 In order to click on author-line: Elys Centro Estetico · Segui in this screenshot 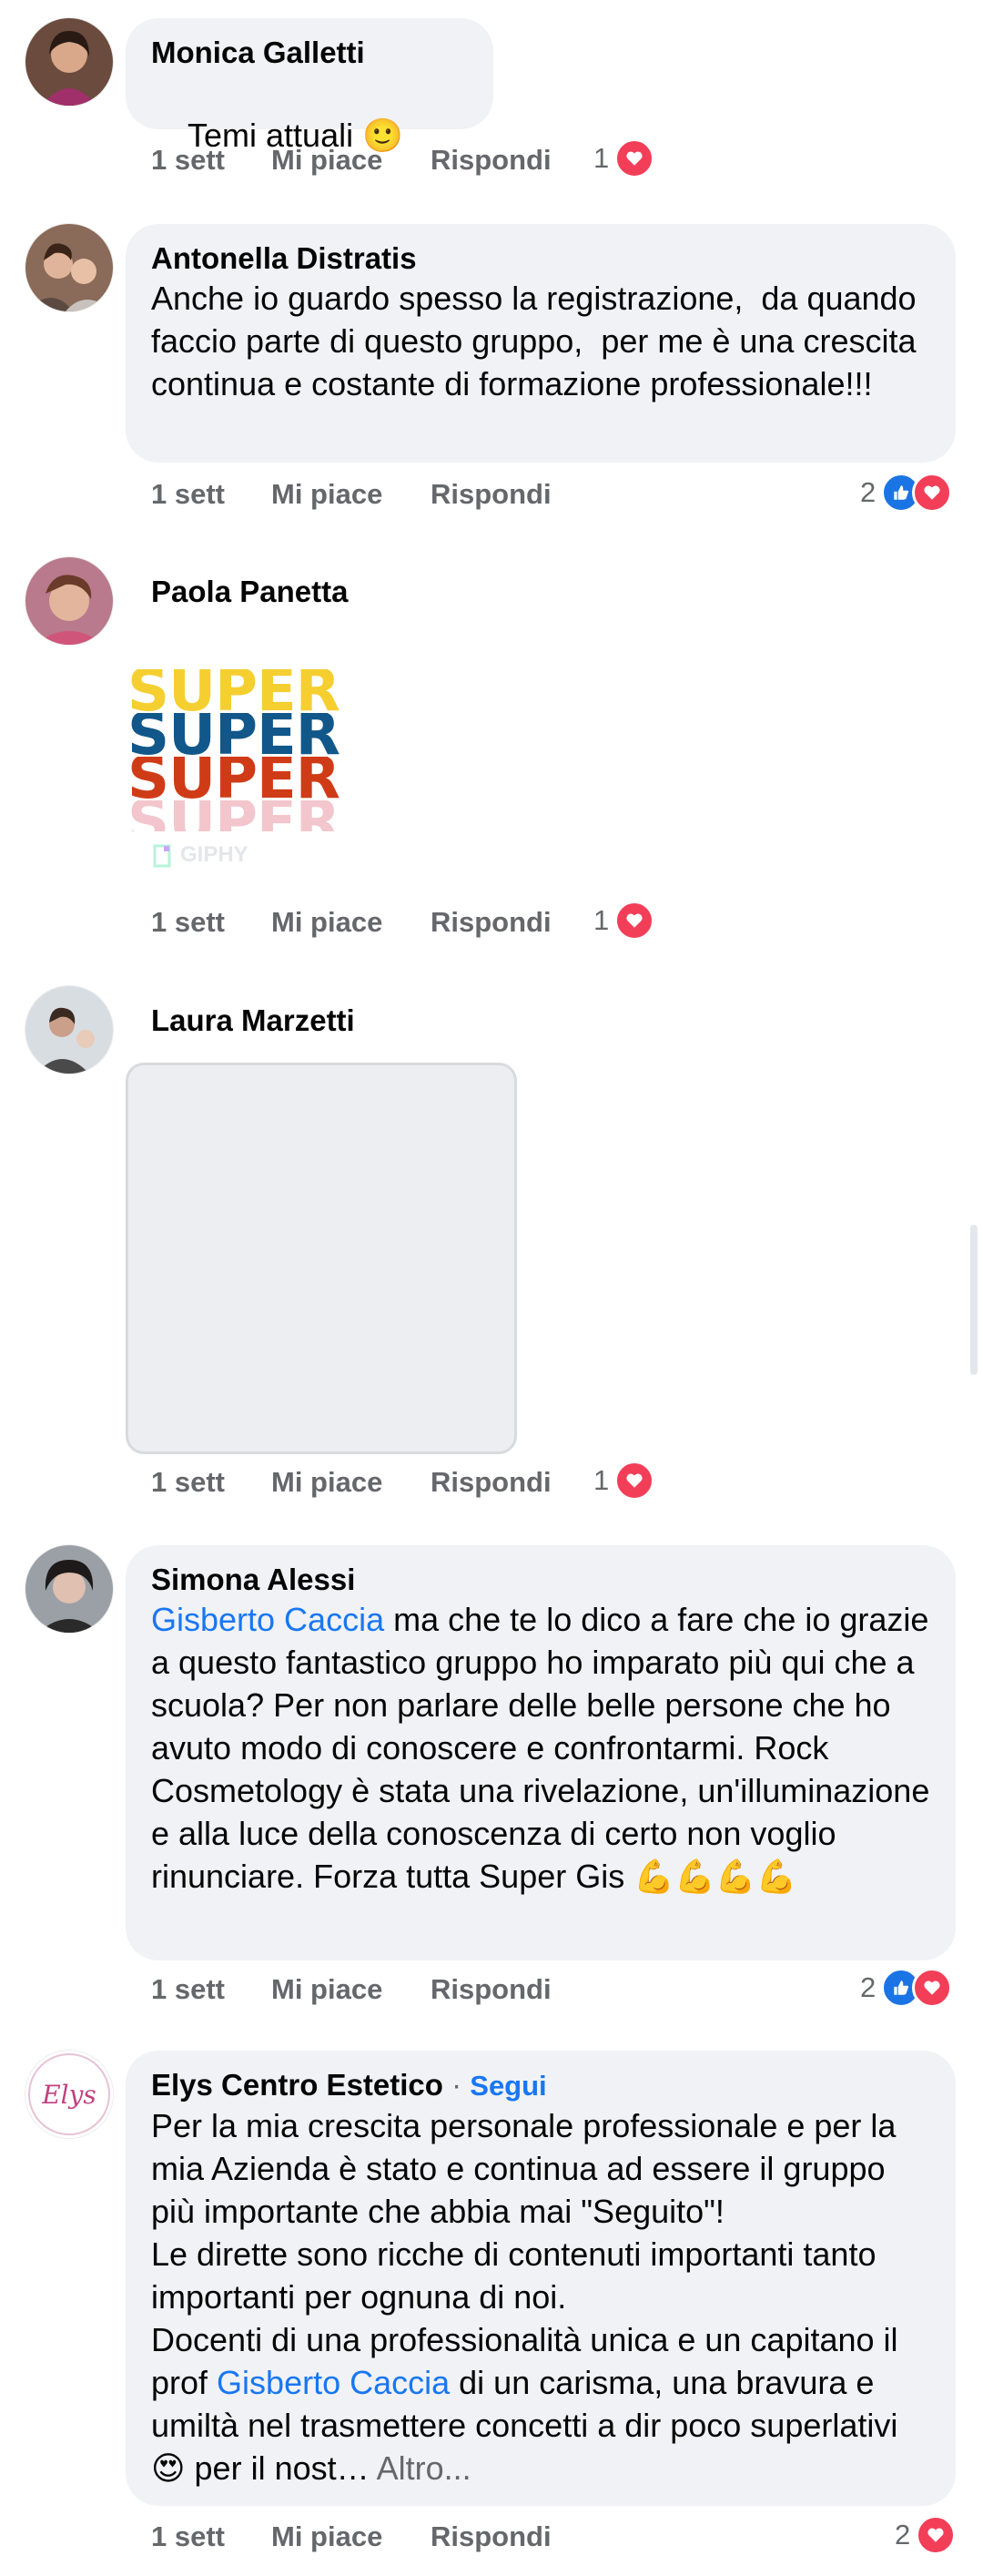, I will do `click(540, 2085)`.